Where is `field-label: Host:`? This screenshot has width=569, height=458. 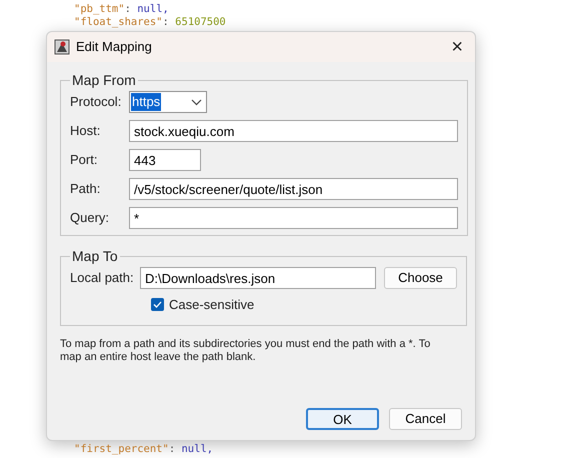
field-label: Host: is located at coordinates (86, 131).